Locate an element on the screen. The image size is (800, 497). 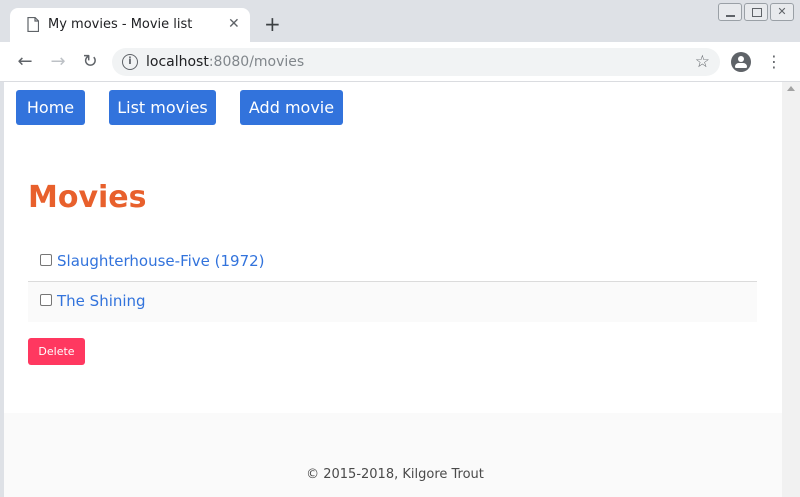
url-text: localhost:8080/movies is located at coordinates (225, 62).